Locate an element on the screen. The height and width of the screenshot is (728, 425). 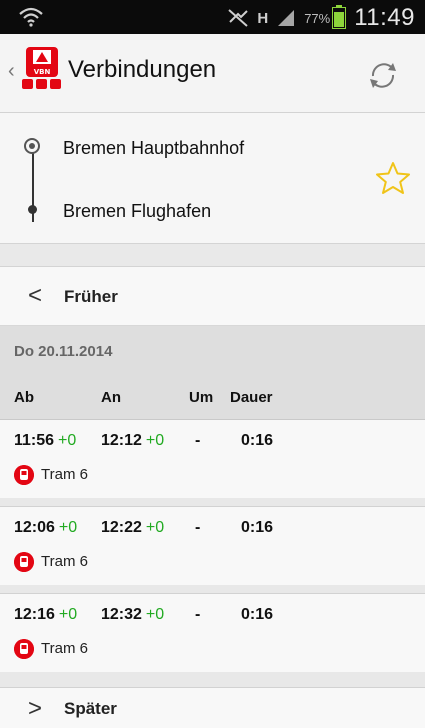
chevron-right-icon: > is located at coordinates (35, 708).